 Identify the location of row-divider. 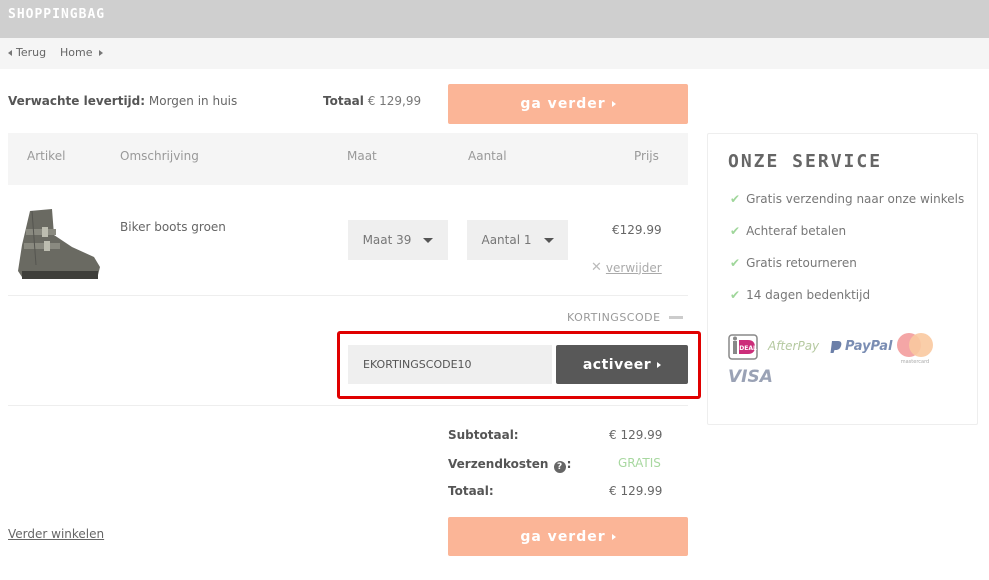
(348, 295).